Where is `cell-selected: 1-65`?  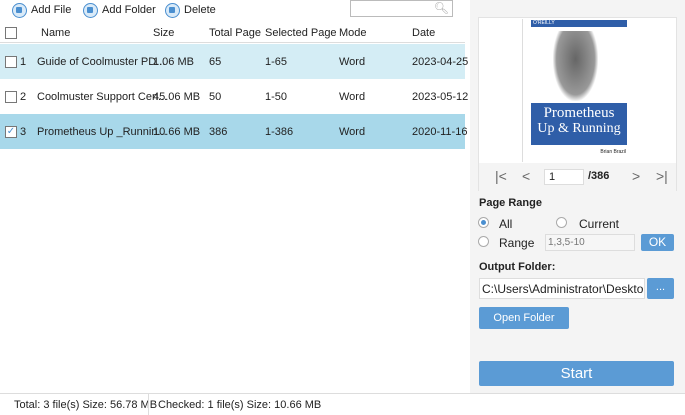 cell-selected: 1-65 is located at coordinates (276, 61).